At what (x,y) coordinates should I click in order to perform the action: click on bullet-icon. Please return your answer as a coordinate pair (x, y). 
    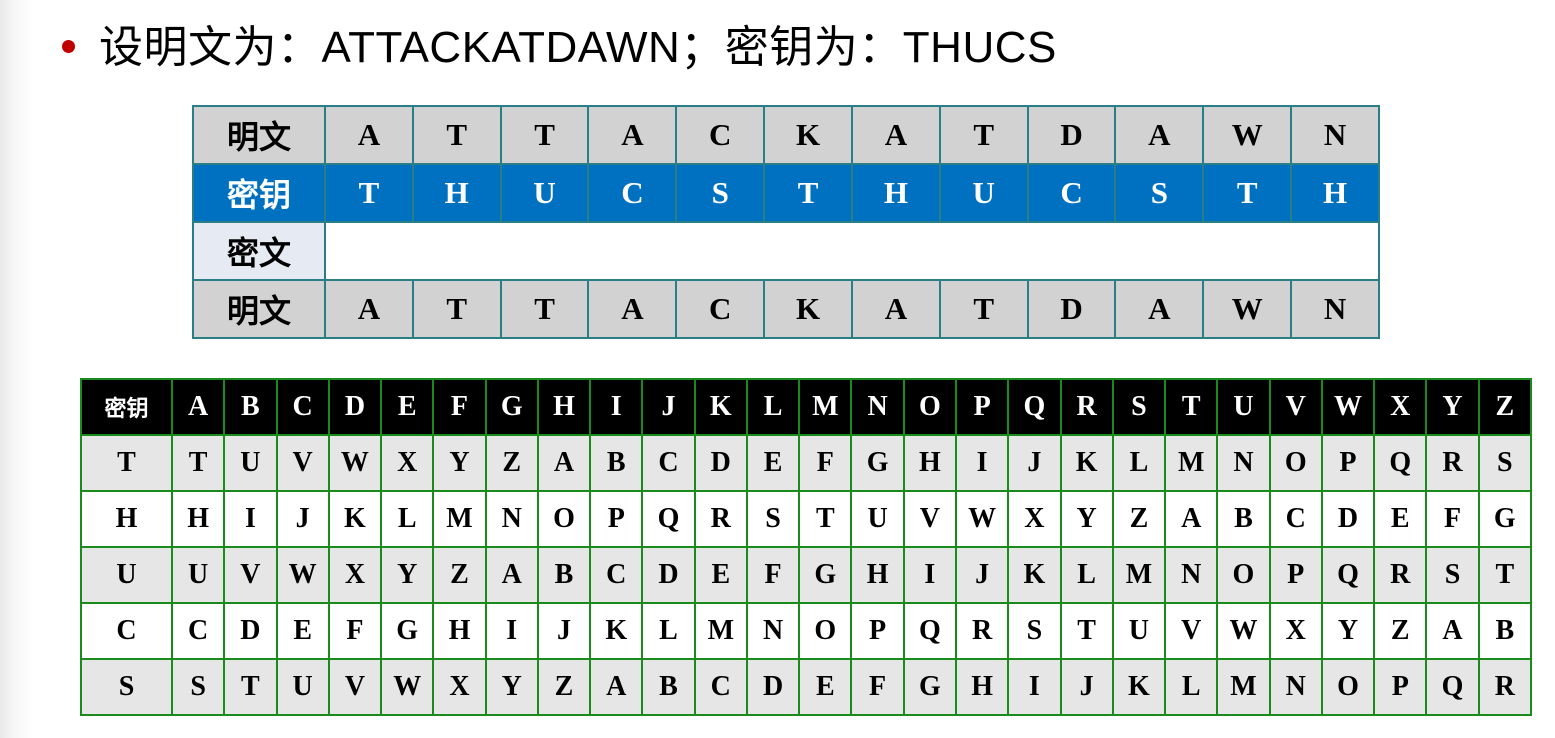
    Looking at the image, I should click on (68, 46).